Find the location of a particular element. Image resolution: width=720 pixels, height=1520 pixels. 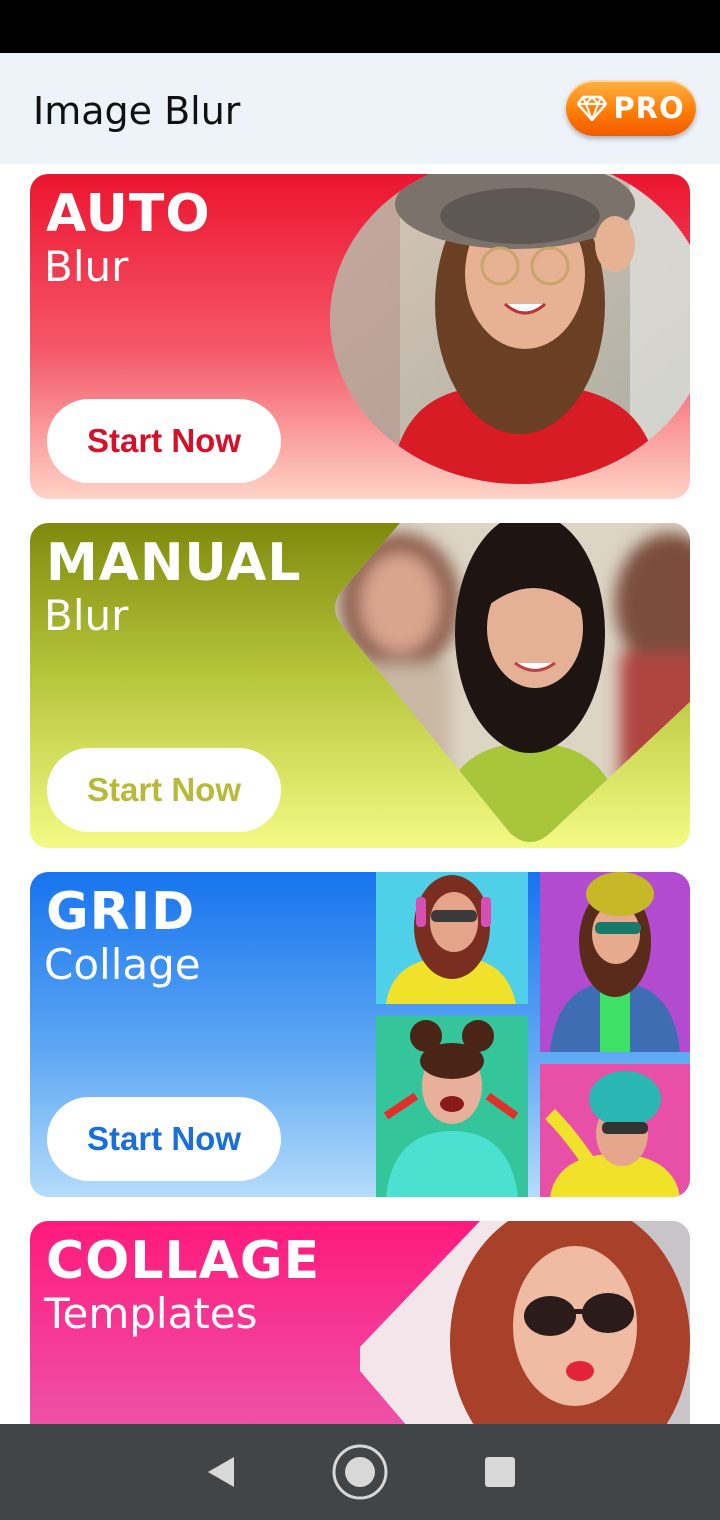

home-icon is located at coordinates (360, 1472).